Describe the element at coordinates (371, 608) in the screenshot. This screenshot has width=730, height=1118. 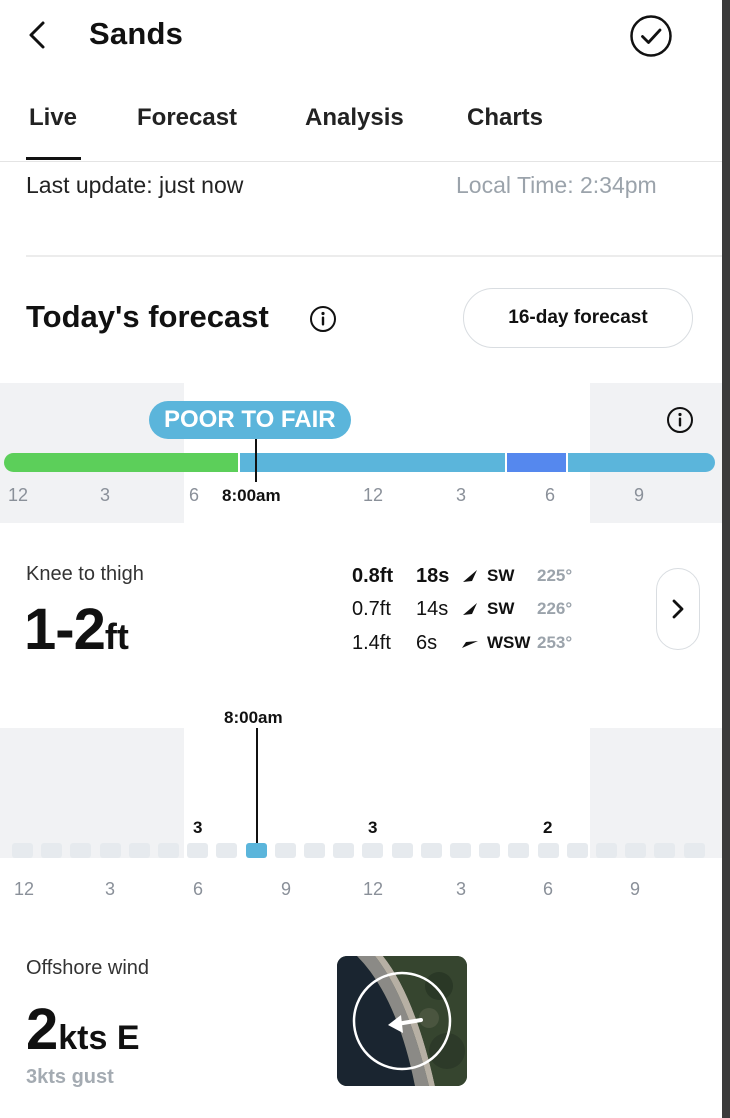
I see `swell-height: 0.7ft` at that location.